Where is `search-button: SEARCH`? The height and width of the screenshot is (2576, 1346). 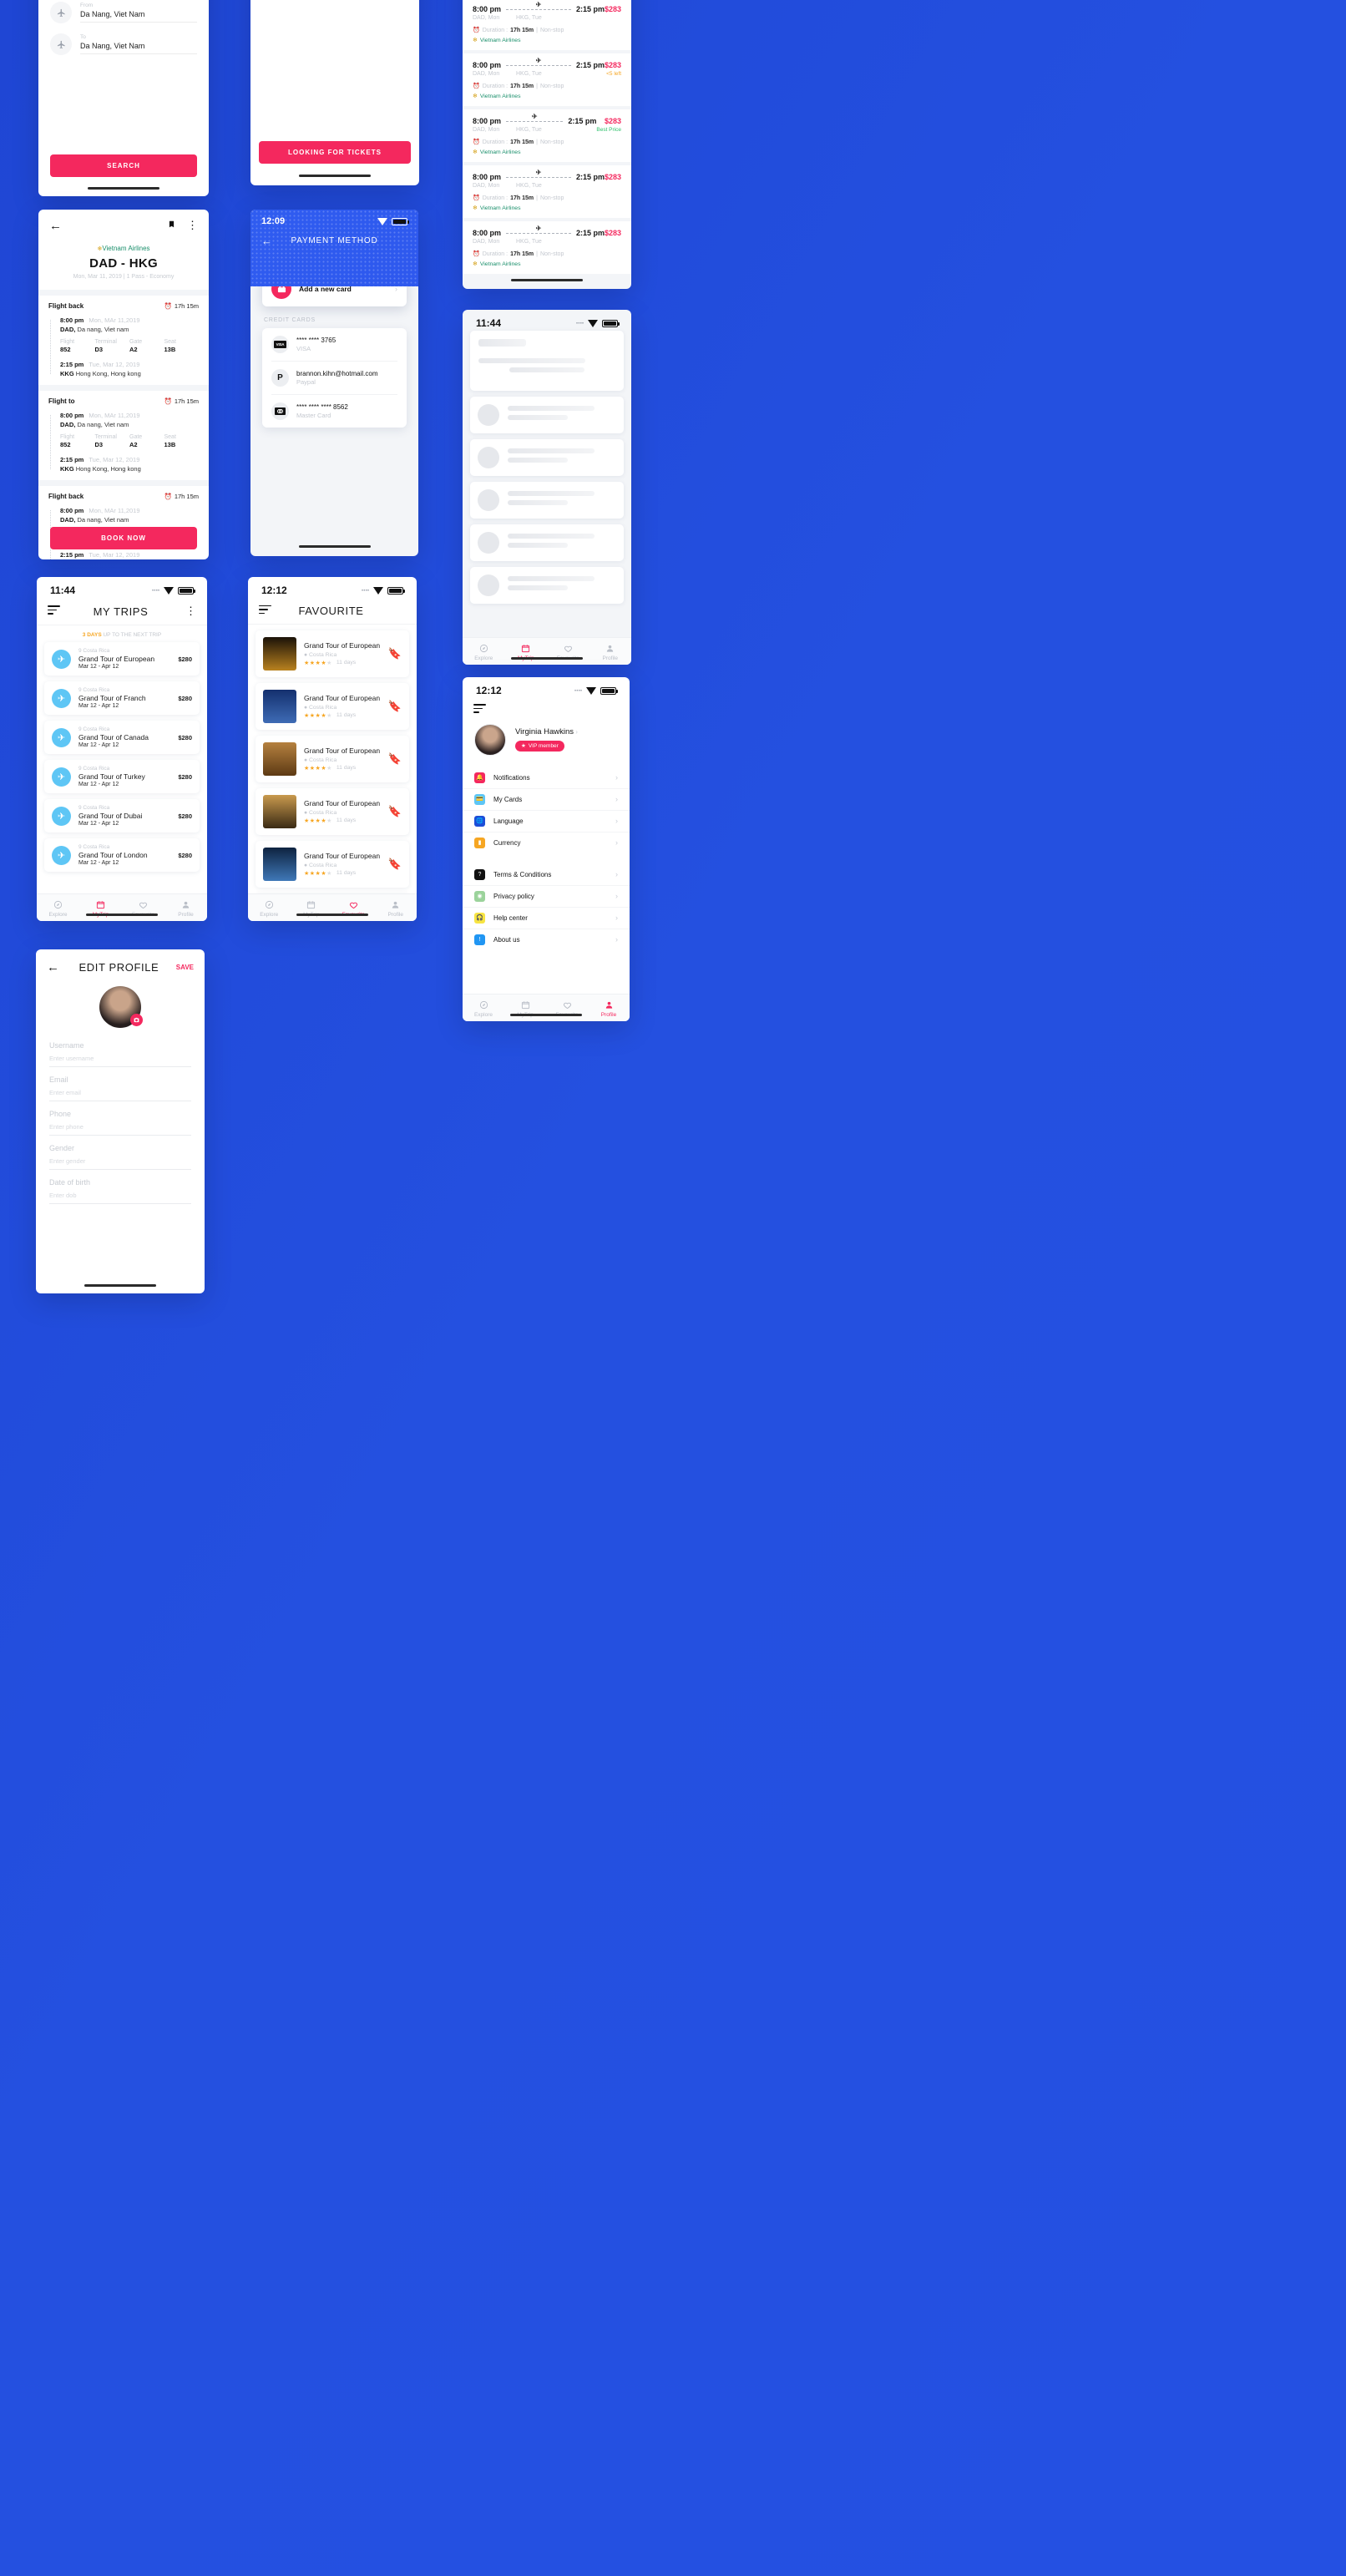
search-button: SEARCH is located at coordinates (124, 165).